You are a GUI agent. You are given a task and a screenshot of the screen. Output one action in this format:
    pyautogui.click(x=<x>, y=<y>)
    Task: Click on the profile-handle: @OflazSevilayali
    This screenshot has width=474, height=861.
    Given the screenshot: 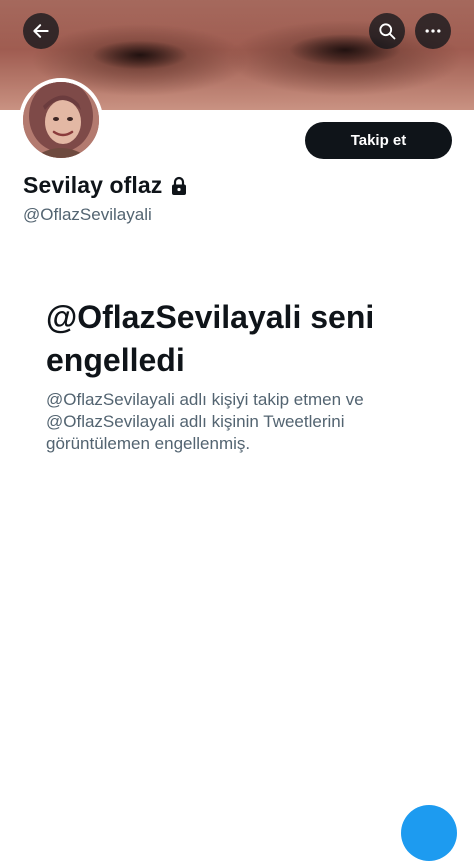 What is the action you would take?
    pyautogui.click(x=87, y=214)
    